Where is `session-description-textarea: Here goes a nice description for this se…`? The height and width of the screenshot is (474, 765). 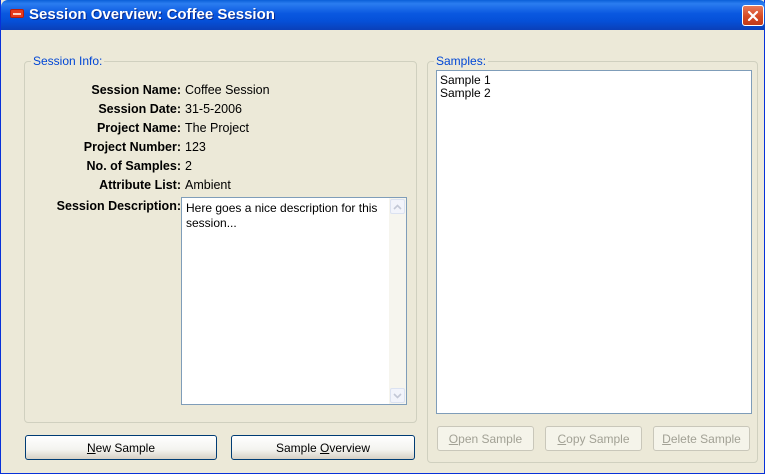
session-description-textarea: Here goes a nice description for this se… is located at coordinates (294, 301).